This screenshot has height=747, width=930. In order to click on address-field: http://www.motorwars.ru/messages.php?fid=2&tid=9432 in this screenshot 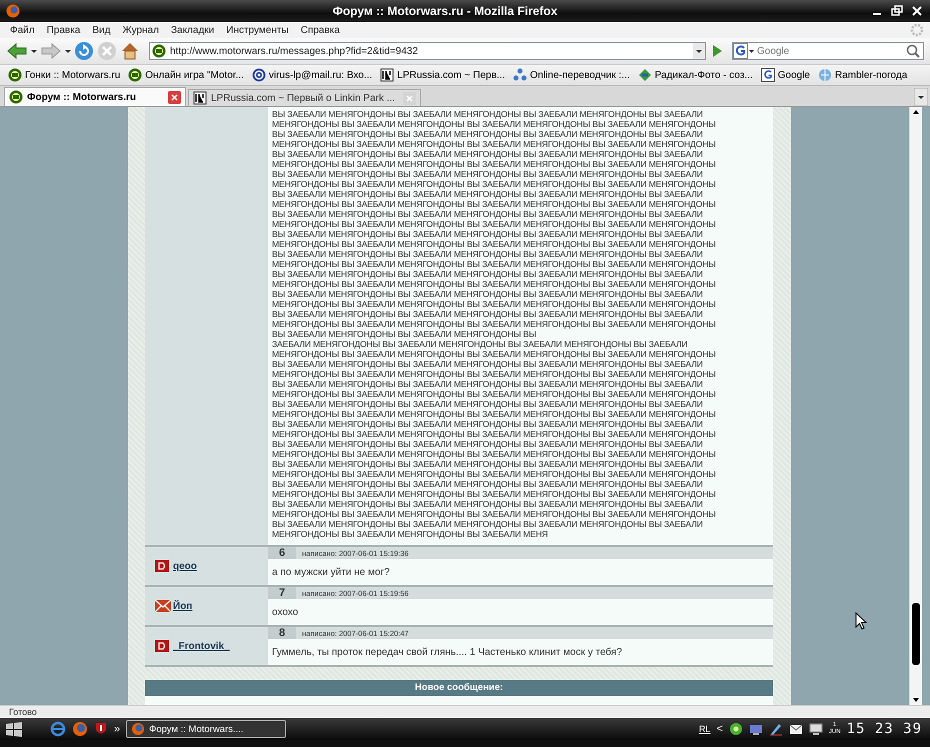, I will do `click(427, 51)`.